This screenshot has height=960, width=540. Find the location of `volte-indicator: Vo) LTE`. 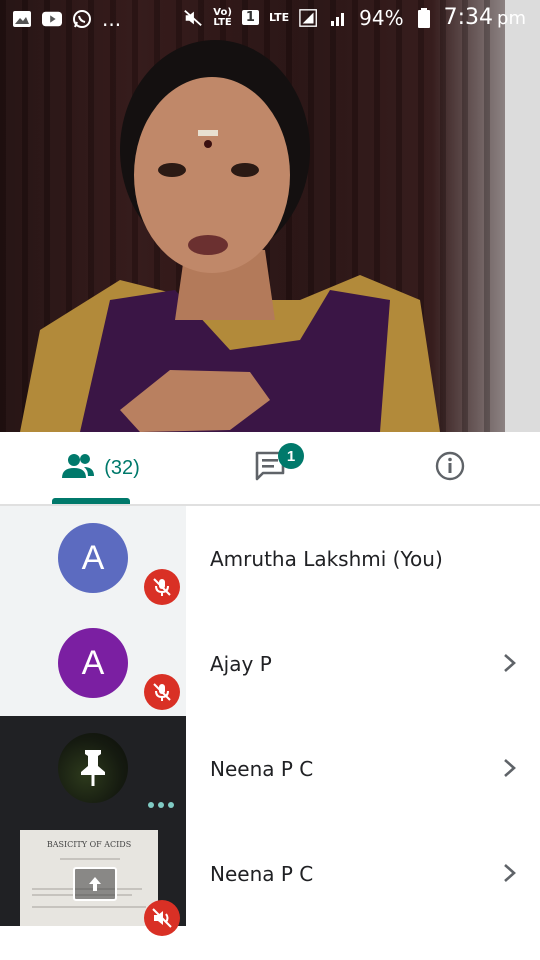

volte-indicator: Vo) LTE is located at coordinates (222, 17).